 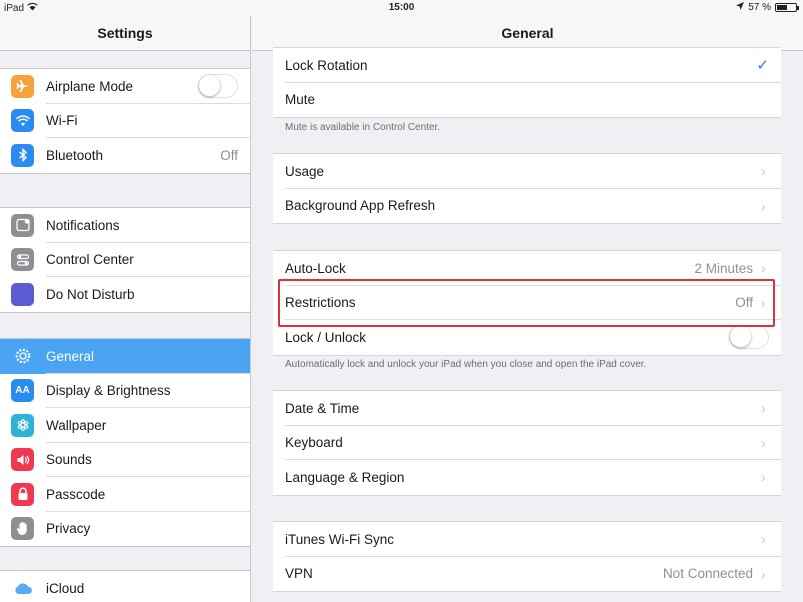 What do you see at coordinates (83, 225) in the screenshot?
I see `sidebar-item-label: Notifications` at bounding box center [83, 225].